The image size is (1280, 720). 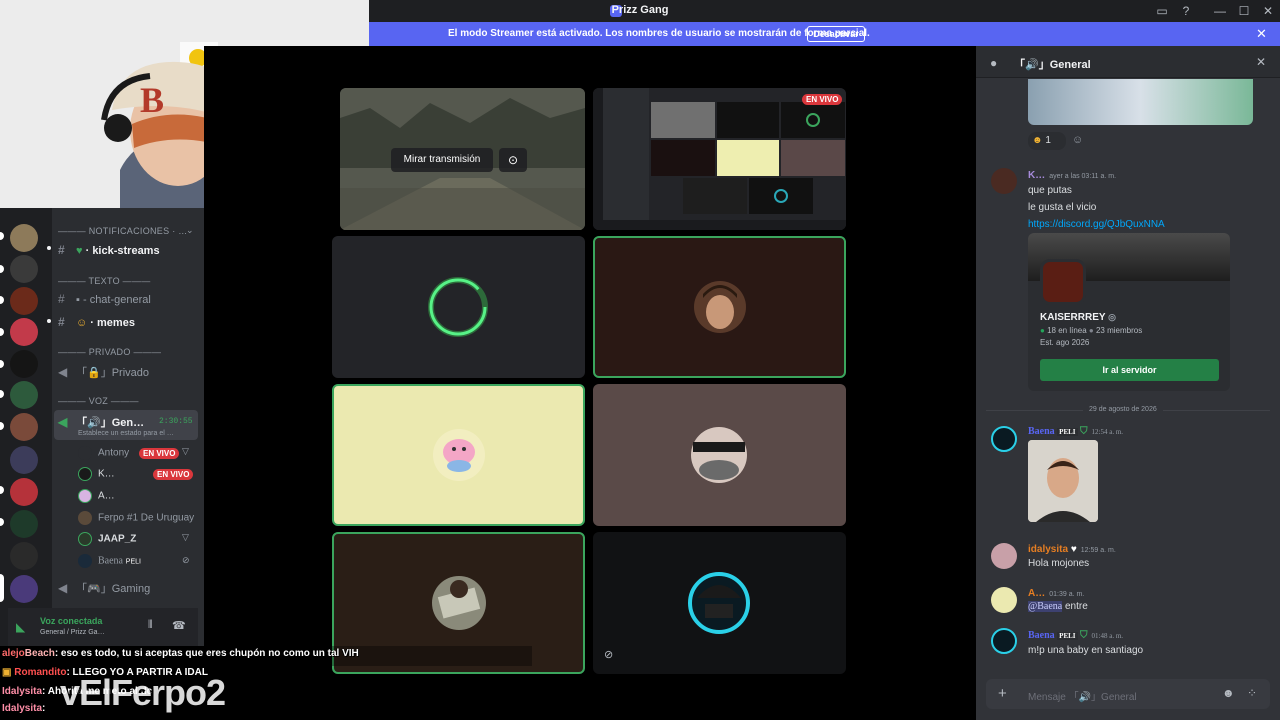 What do you see at coordinates (104, 281) in the screenshot?
I see `category-texto: ——— TEXTO ———` at bounding box center [104, 281].